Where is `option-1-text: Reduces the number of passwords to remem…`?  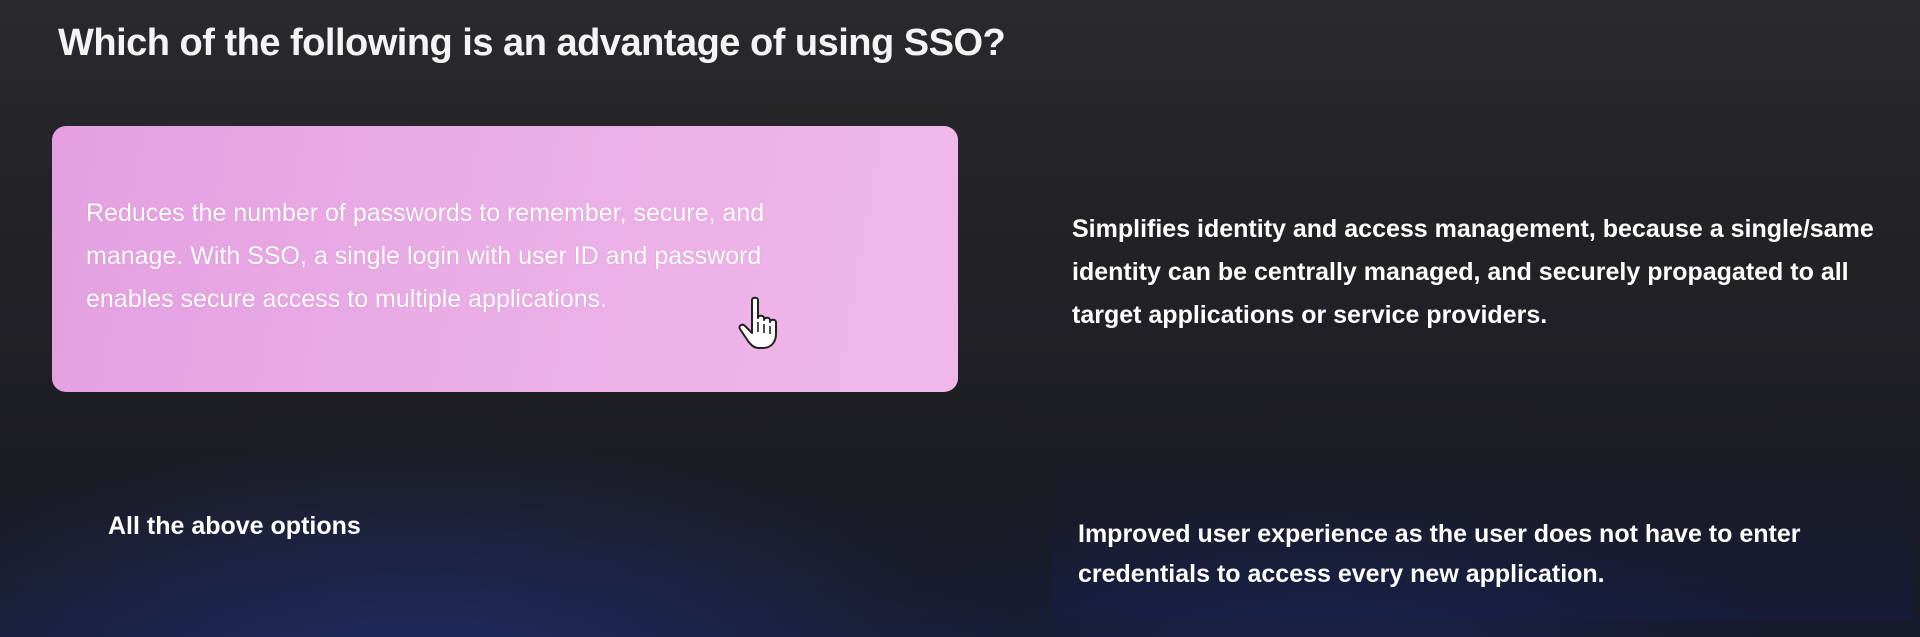
option-1-text: Reduces the number of passwords to remem… is located at coordinates (425, 256).